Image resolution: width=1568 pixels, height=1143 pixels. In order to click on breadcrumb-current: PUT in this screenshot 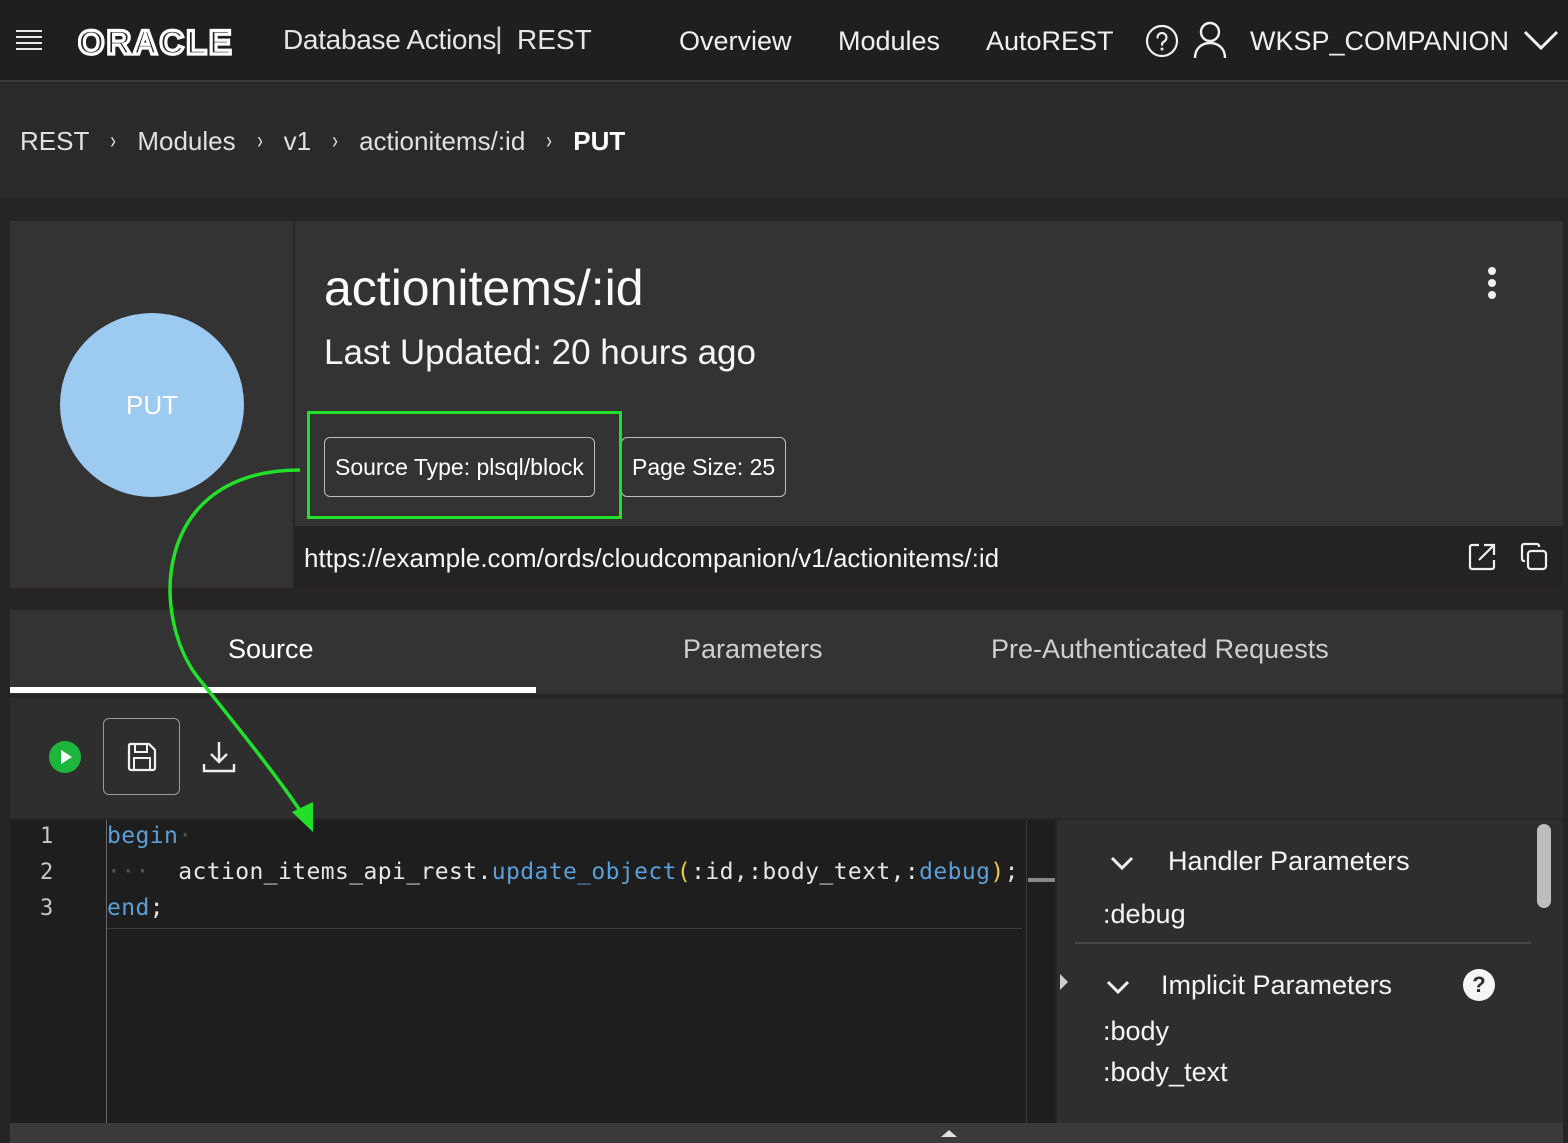, I will do `click(599, 140)`.